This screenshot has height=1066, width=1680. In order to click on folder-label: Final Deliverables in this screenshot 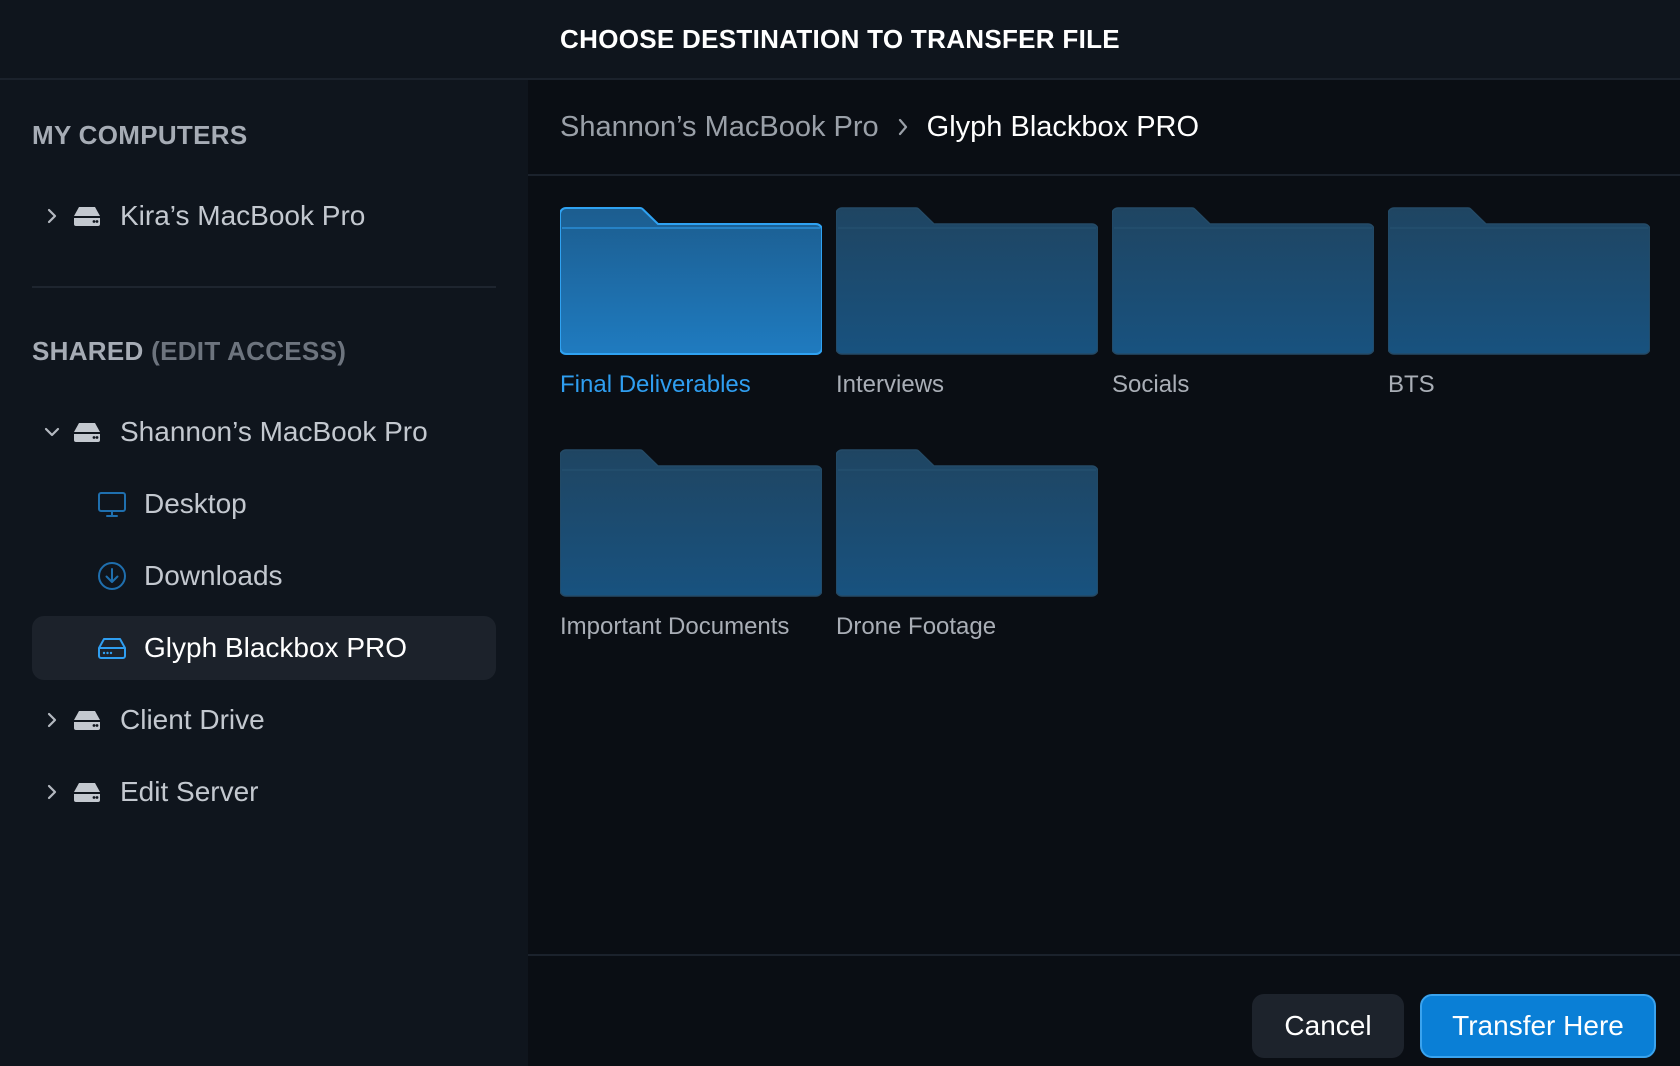, I will do `click(655, 384)`.